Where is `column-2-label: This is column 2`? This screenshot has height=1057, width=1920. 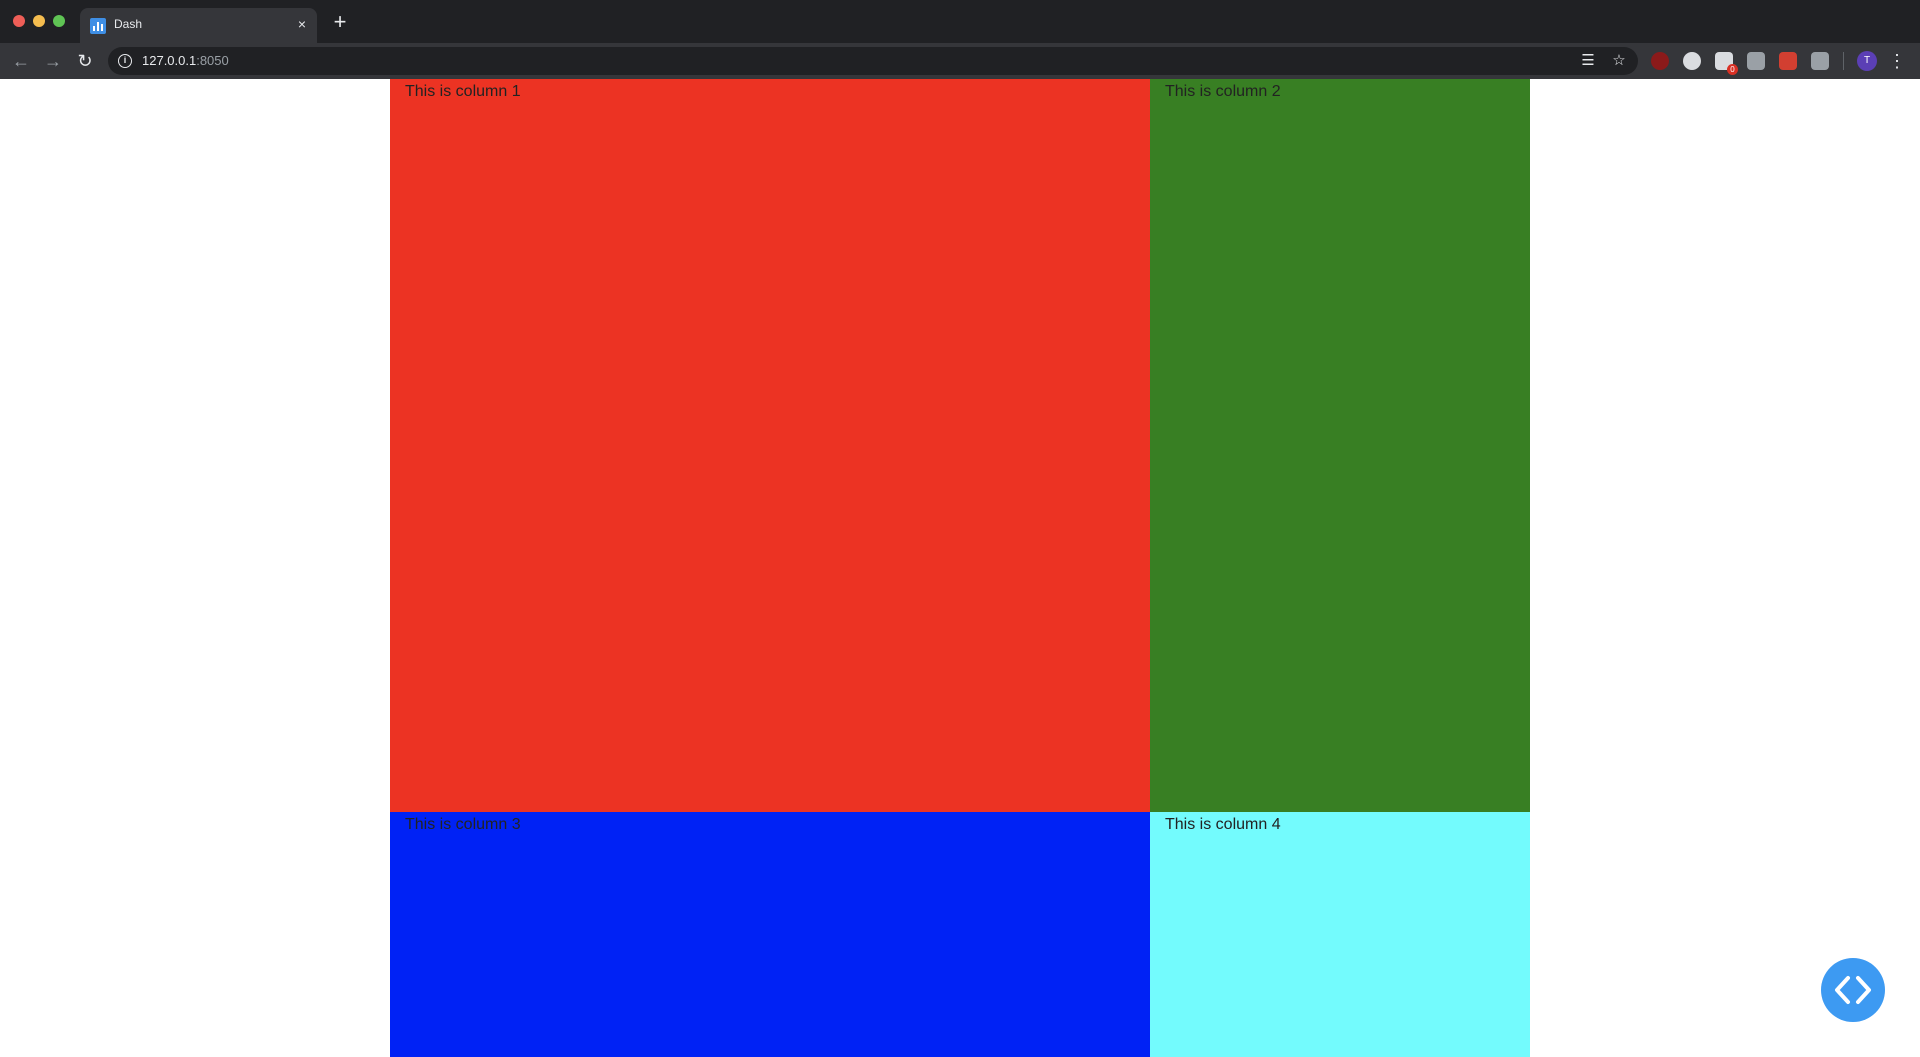
column-2-label: This is column 2 is located at coordinates (1223, 91).